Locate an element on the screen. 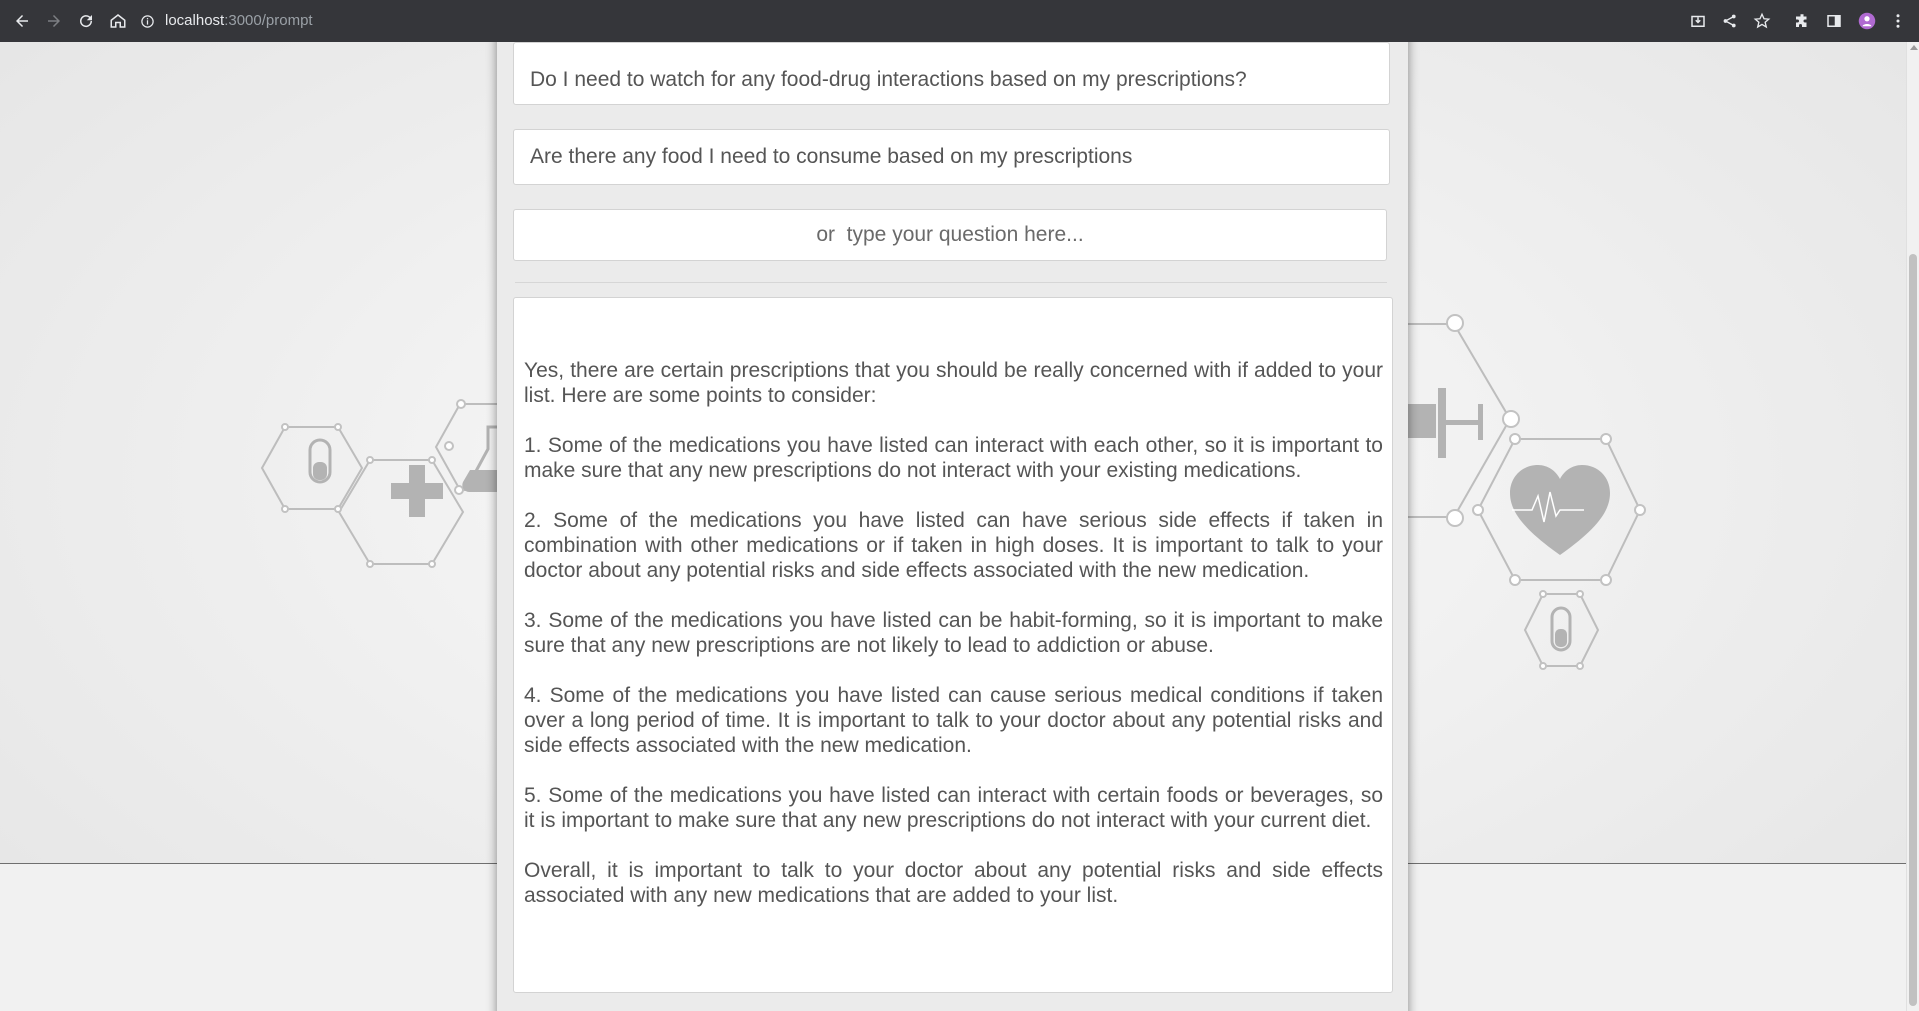 This screenshot has width=1919, height=1011. back-arrow-icon is located at coordinates (22, 21).